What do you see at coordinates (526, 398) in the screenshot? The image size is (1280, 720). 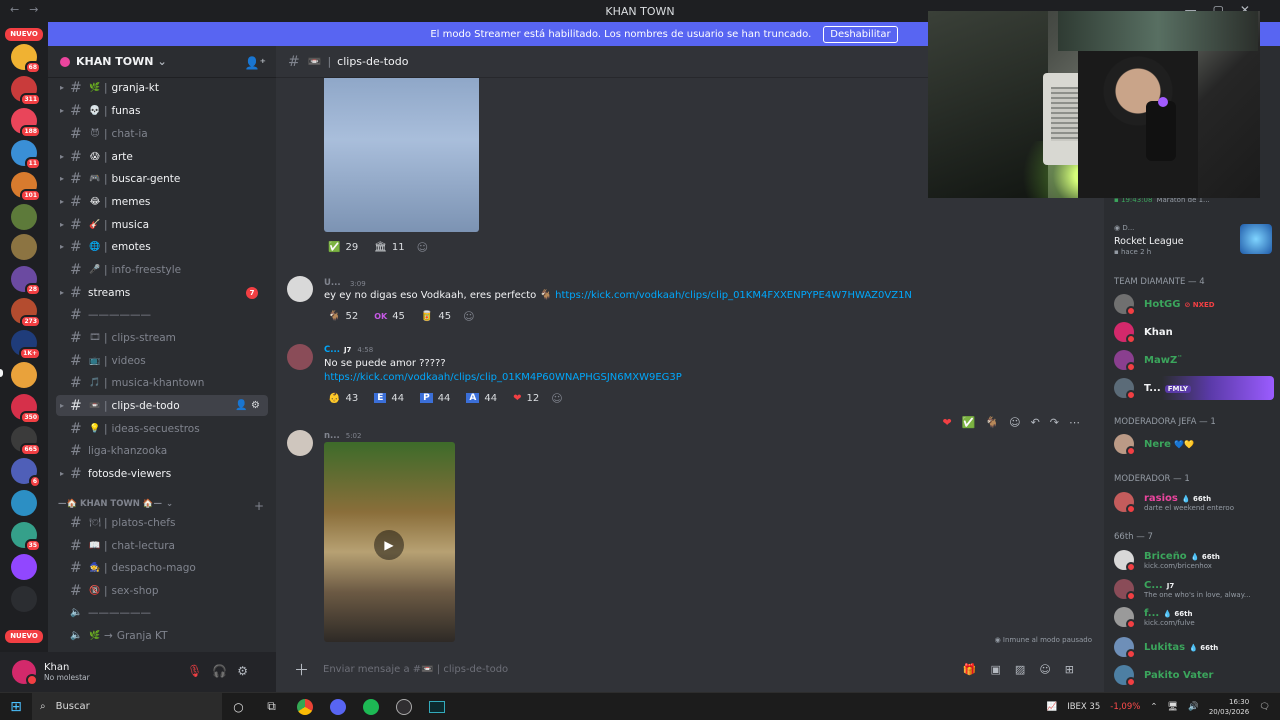 I see `reaction: ❤ 12` at bounding box center [526, 398].